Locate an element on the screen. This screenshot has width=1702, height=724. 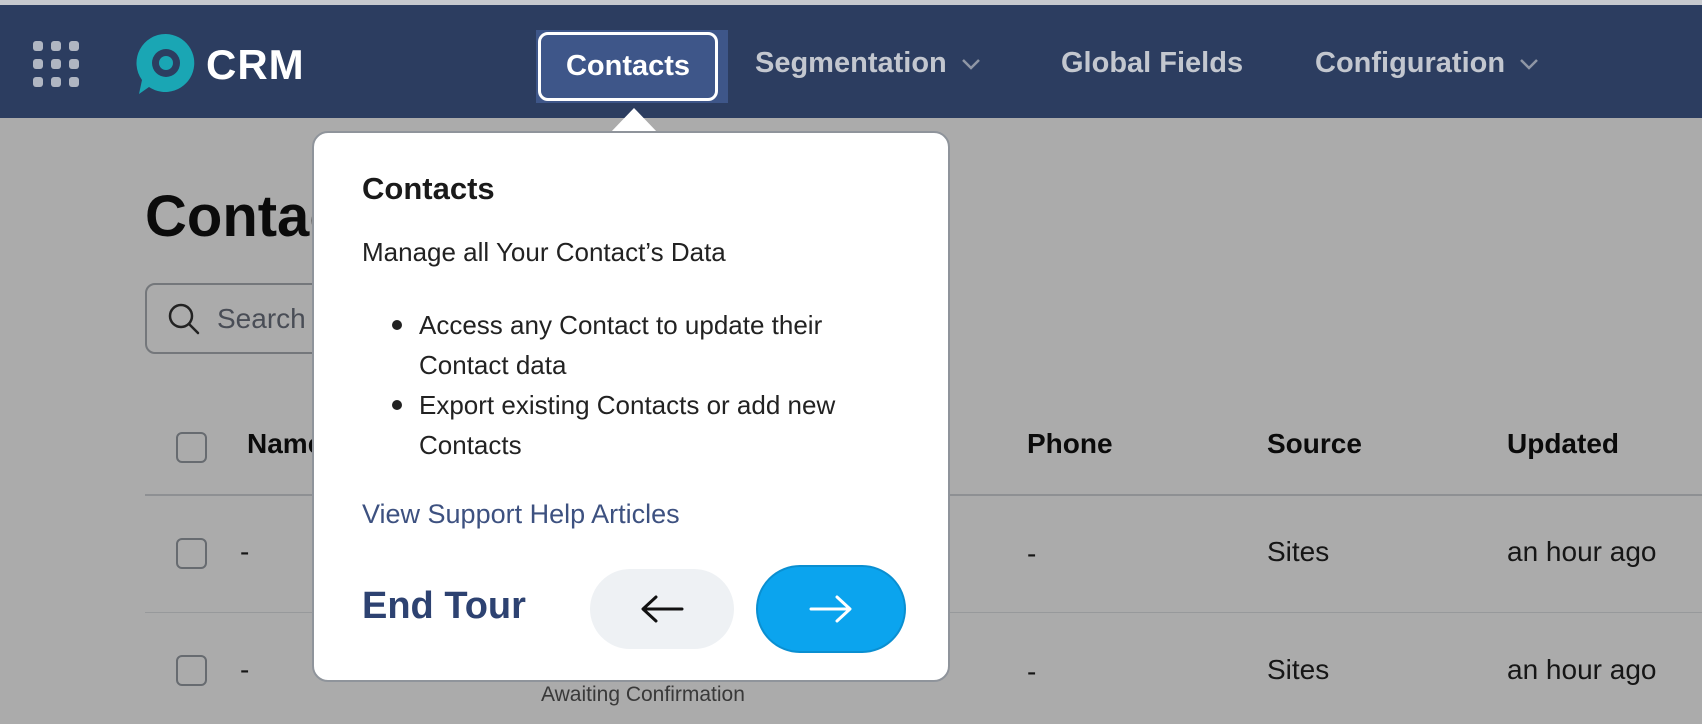
popover-pointer is located at coordinates (634, 120).